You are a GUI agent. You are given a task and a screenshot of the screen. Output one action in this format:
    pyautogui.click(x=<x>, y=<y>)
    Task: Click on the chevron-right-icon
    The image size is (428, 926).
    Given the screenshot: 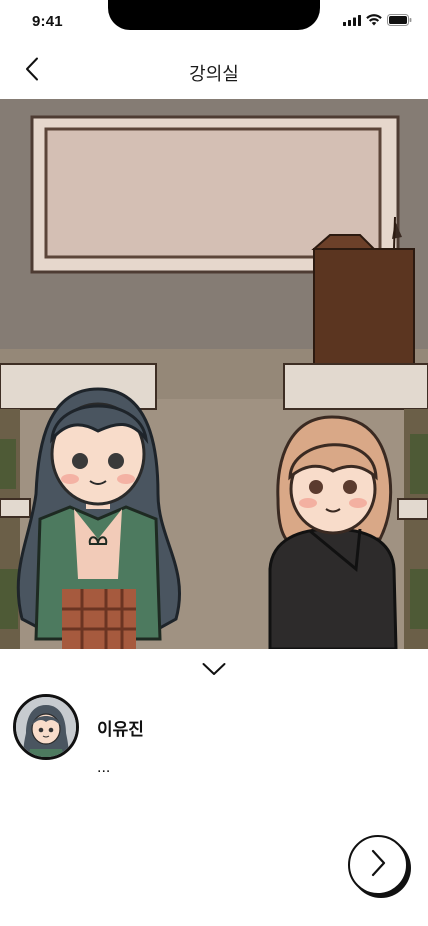 What is the action you would take?
    pyautogui.click(x=378, y=865)
    